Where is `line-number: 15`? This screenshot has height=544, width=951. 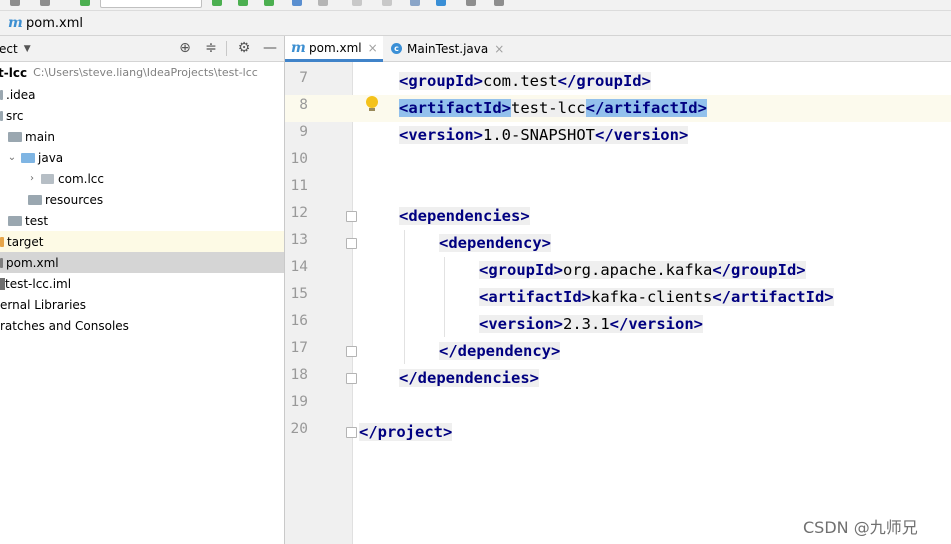 line-number: 15 is located at coordinates (299, 294).